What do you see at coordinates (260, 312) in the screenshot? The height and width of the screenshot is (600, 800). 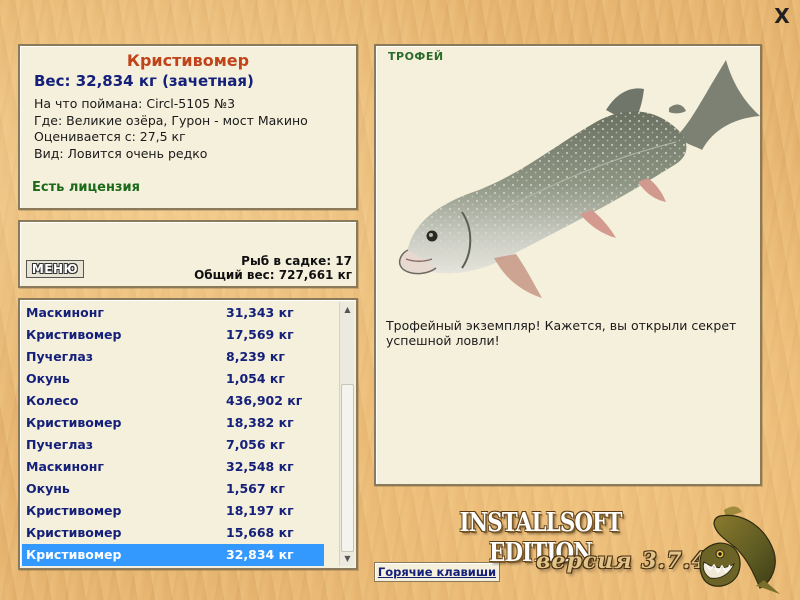 I see `fish-list-weight: 31,343 кг` at bounding box center [260, 312].